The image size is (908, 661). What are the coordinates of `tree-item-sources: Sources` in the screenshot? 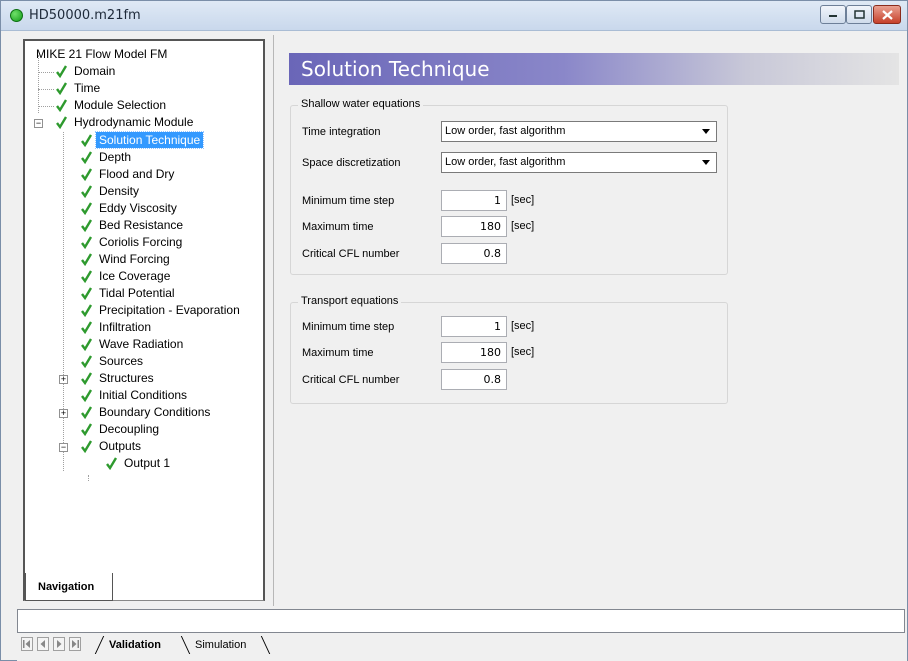 It's located at (113, 361).